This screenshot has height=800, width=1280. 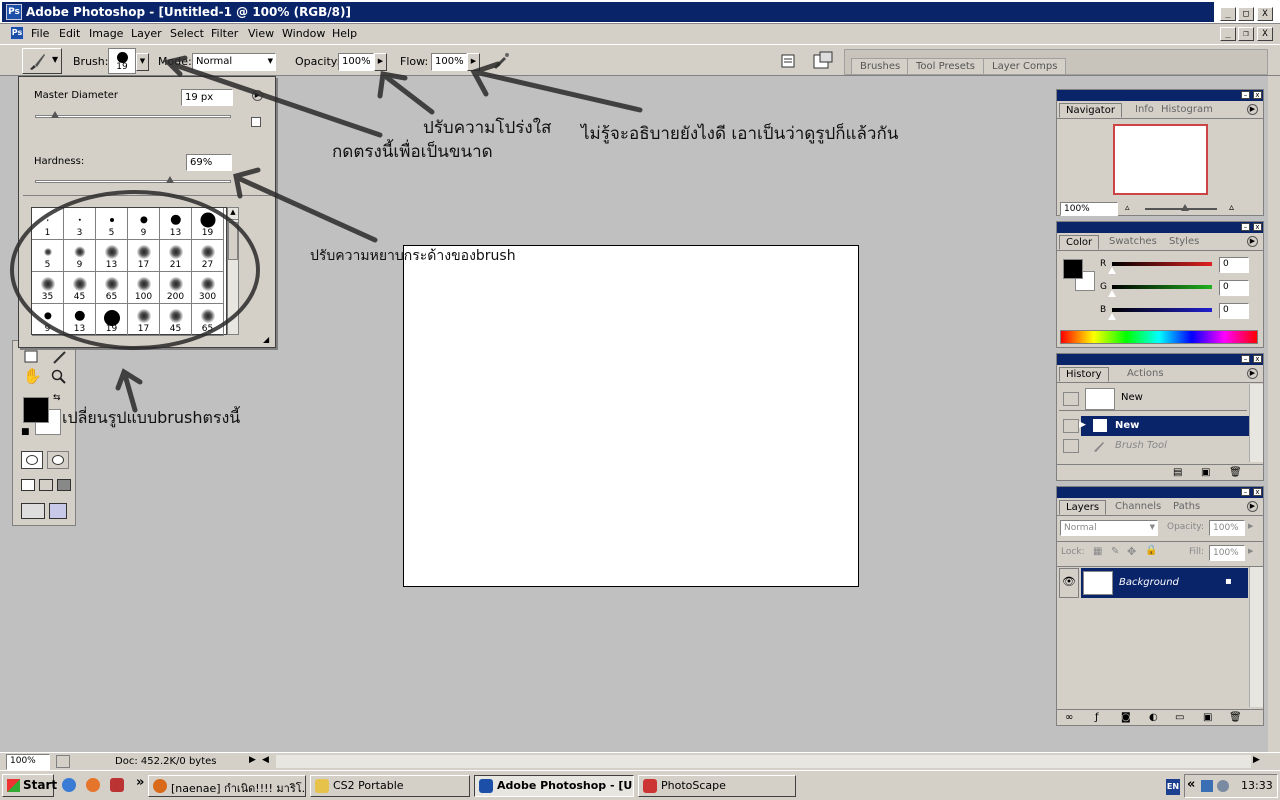 What do you see at coordinates (1184, 241) in the screenshot?
I see `tab-styles: Styles` at bounding box center [1184, 241].